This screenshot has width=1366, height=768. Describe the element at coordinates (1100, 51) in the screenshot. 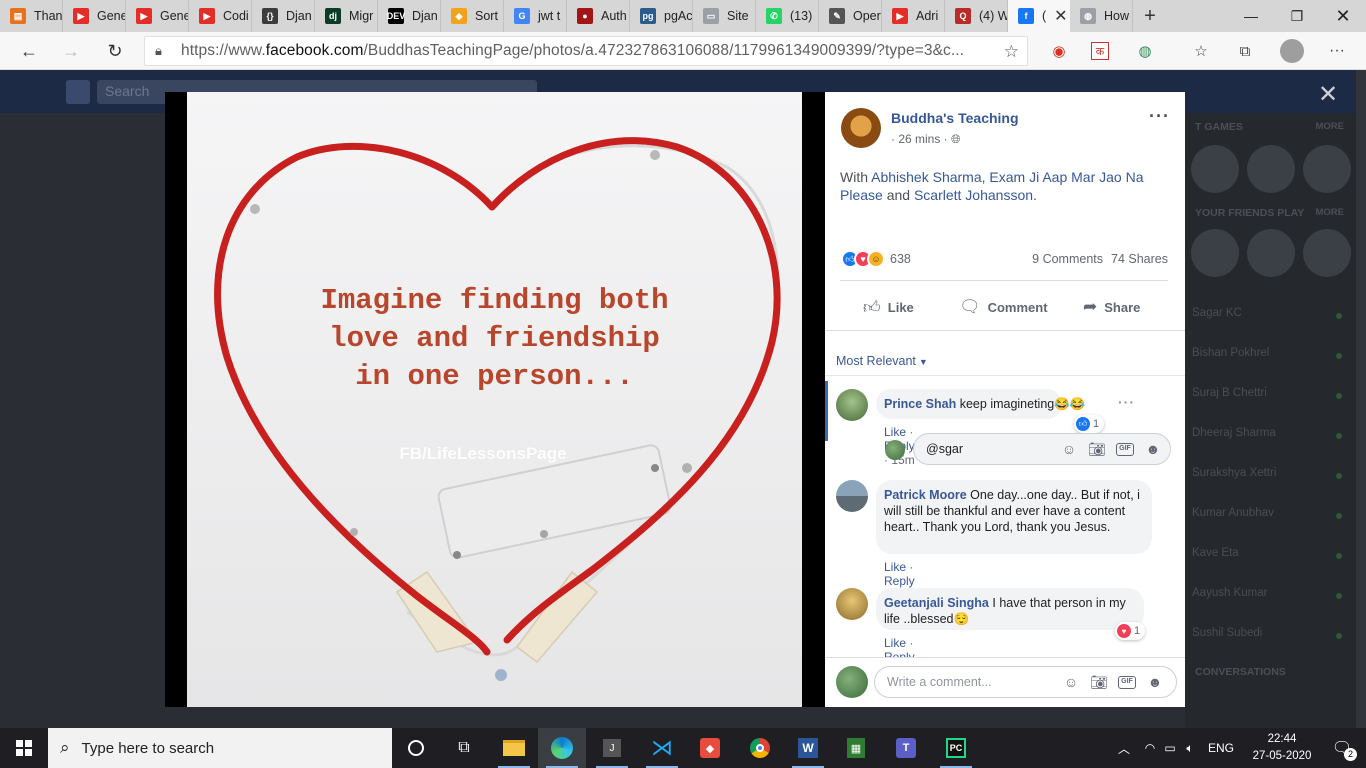

I see `extension-hindi-icon: क` at that location.